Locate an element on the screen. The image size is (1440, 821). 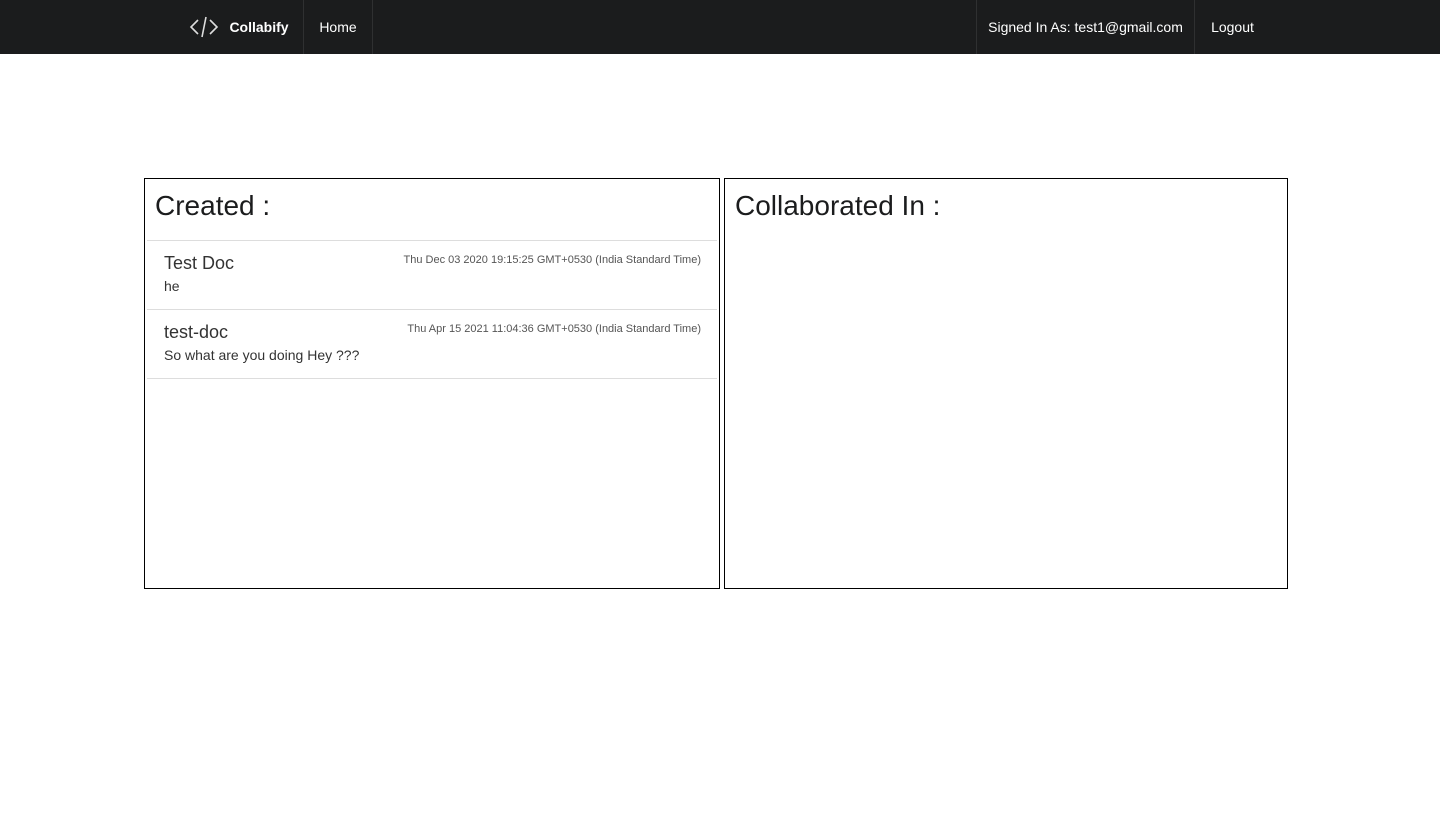
brand-name: Collabify is located at coordinates (259, 27).